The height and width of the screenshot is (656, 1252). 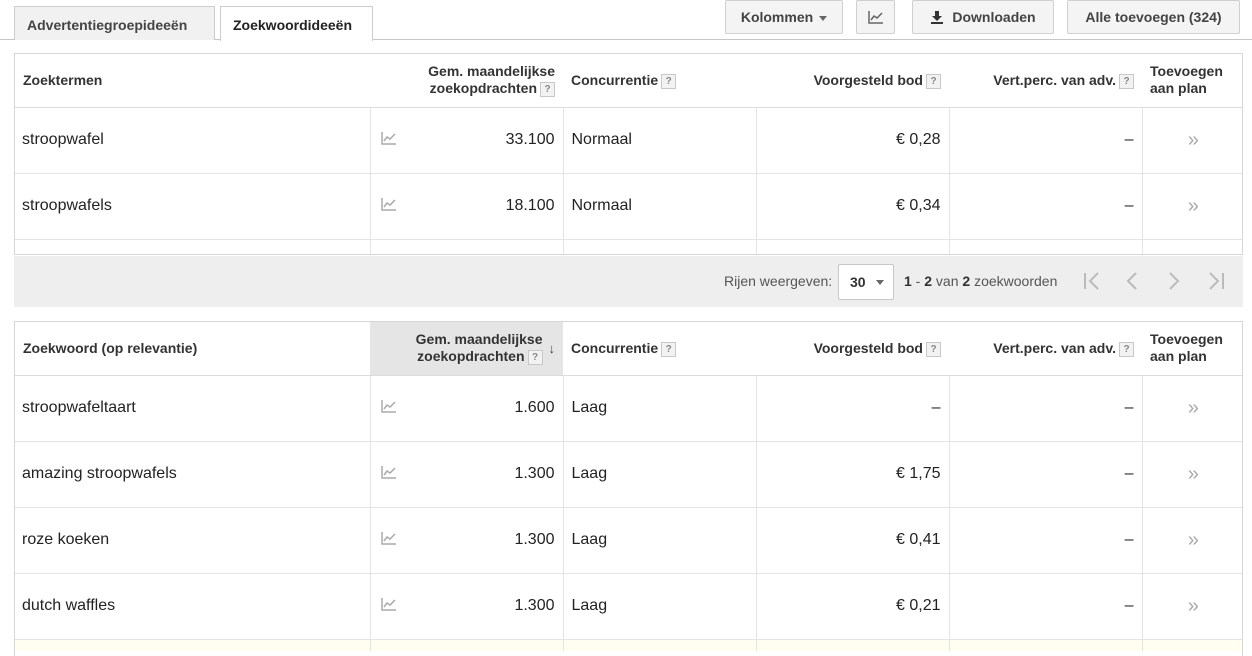 I want to click on add-all-button-label: Alle toevoegen (324), so click(x=1153, y=17).